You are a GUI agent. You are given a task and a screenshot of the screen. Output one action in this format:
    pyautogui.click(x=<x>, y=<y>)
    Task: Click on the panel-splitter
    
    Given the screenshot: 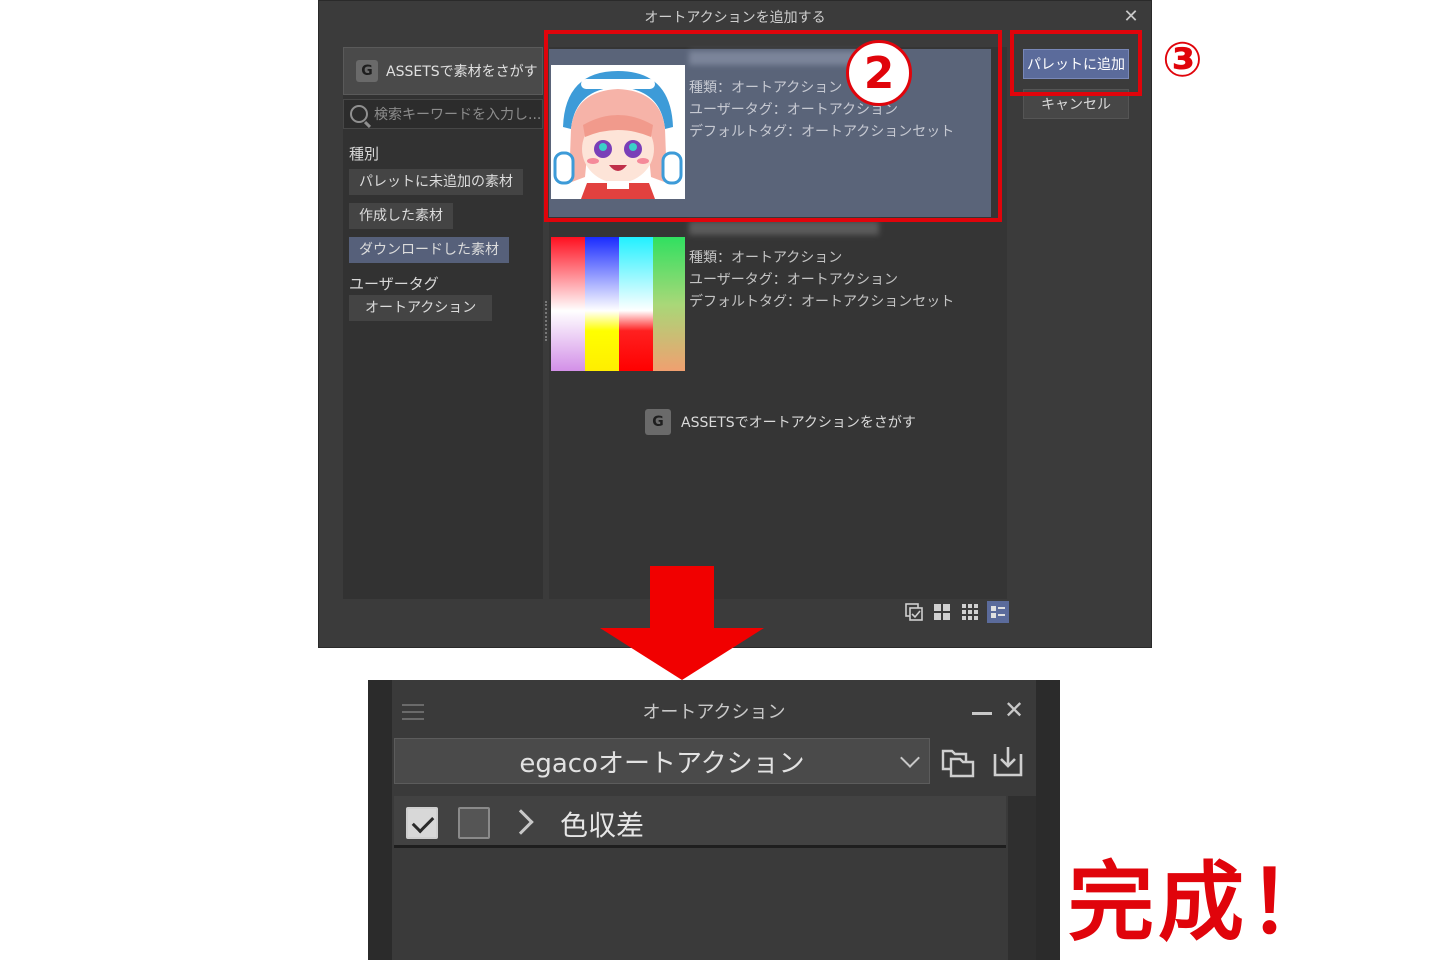 What is the action you would take?
    pyautogui.click(x=546, y=321)
    